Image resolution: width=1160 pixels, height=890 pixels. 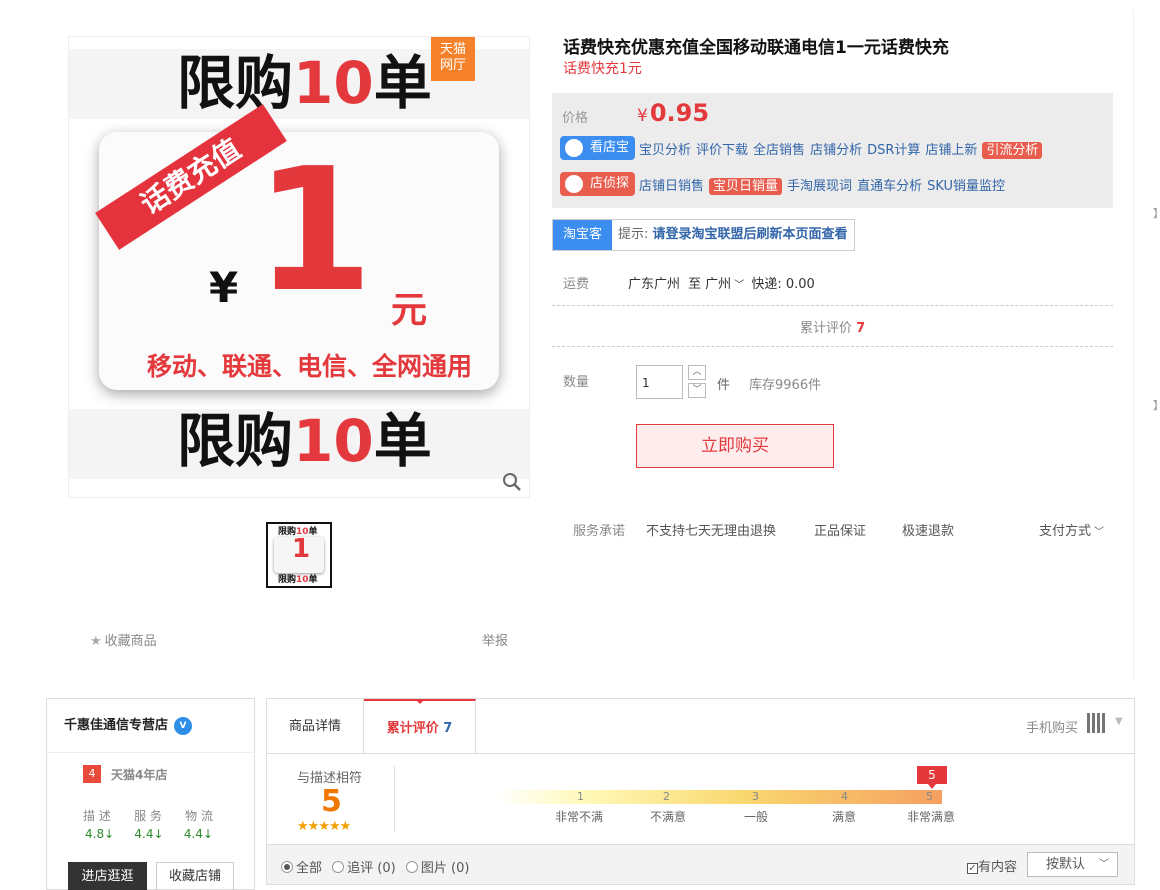 What do you see at coordinates (840, 531) in the screenshot?
I see `service-item-genuine: 正品保证` at bounding box center [840, 531].